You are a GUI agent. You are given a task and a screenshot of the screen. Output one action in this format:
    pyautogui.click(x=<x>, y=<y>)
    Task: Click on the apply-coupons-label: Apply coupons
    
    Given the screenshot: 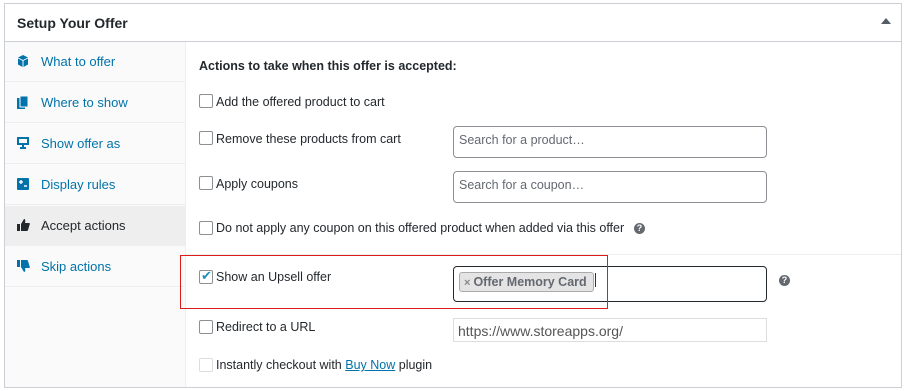 What is the action you would take?
    pyautogui.click(x=257, y=184)
    